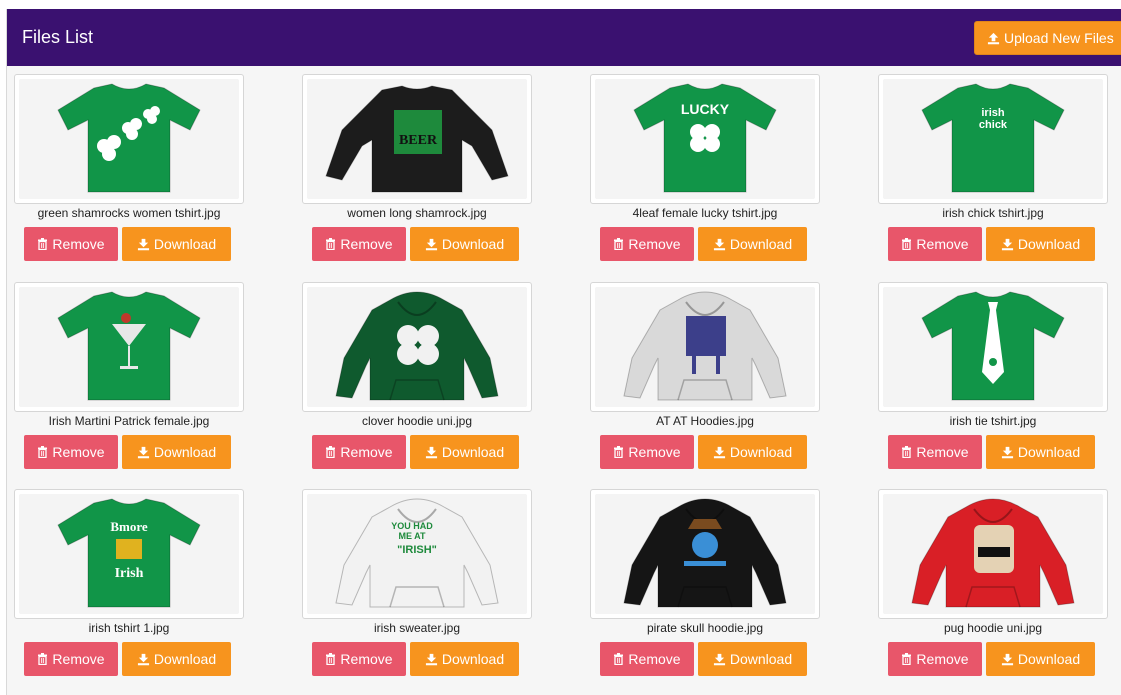  What do you see at coordinates (993, 113) in the screenshot?
I see `svg-text: irish` at bounding box center [993, 113].